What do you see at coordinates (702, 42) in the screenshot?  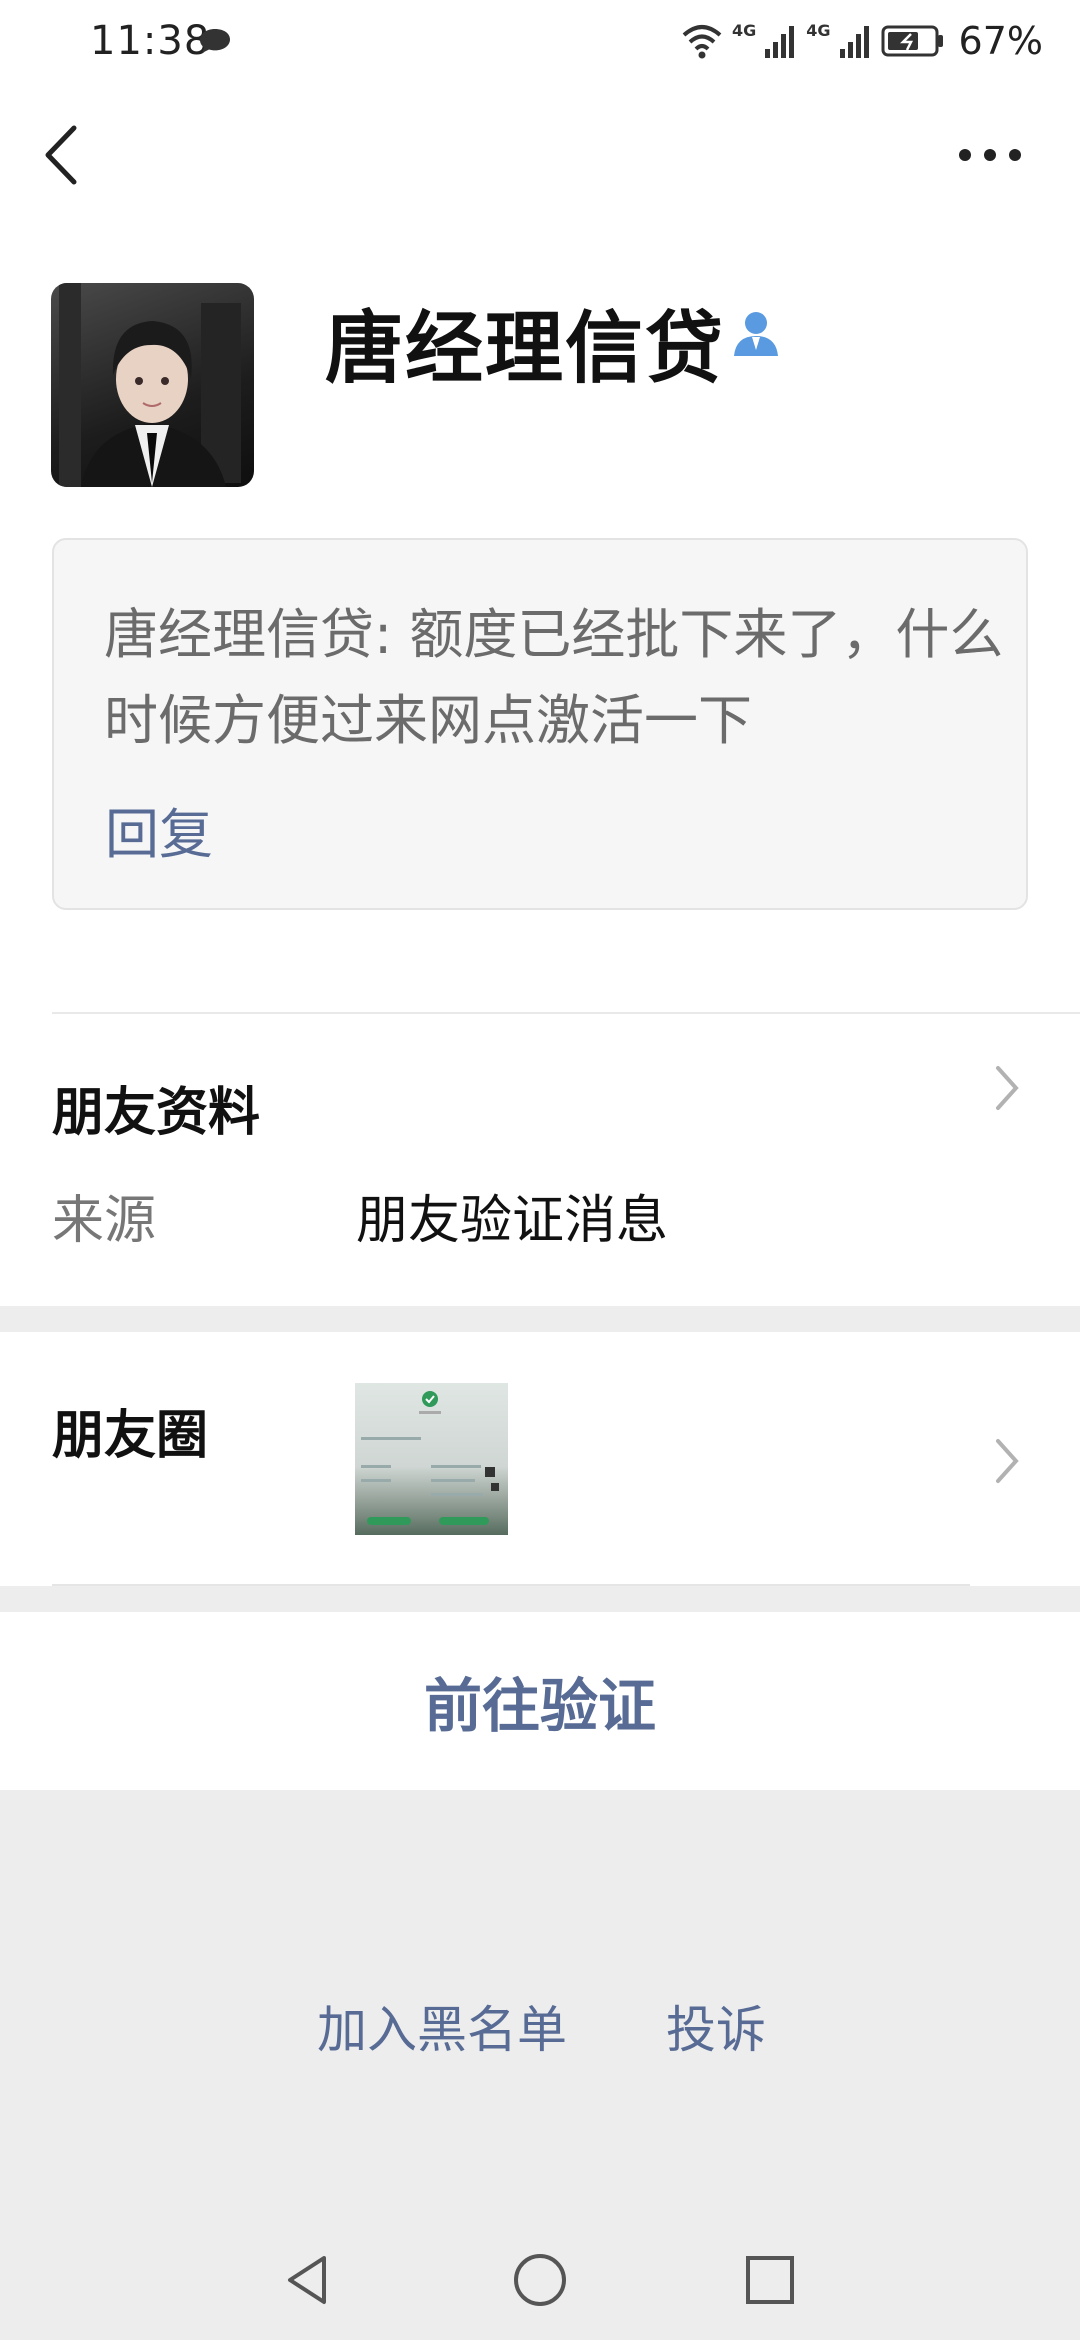 I see `wifi-icon` at bounding box center [702, 42].